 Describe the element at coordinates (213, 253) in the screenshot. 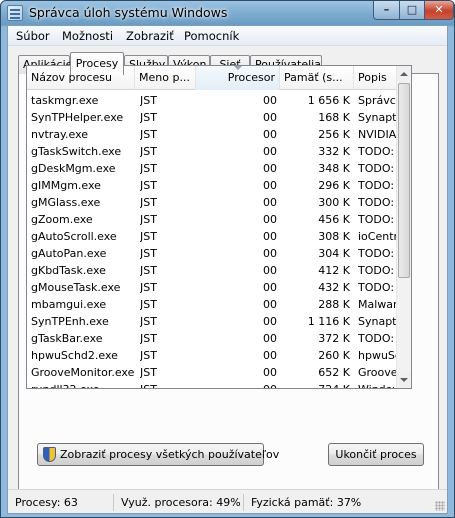

I see `table-row: gAutoPan.exe JST 00 304 K TODO: <` at that location.